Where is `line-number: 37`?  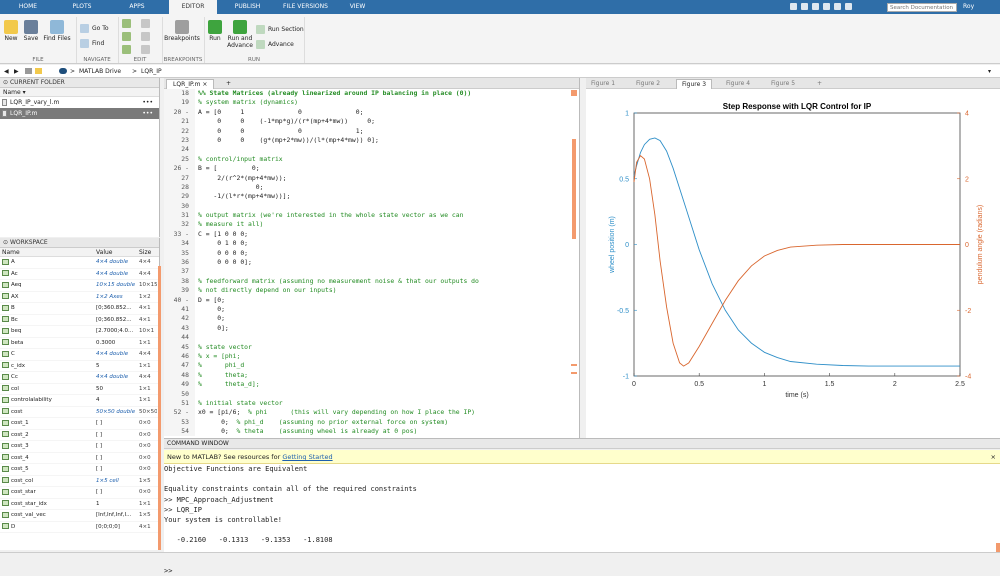 line-number: 37 is located at coordinates (179, 271).